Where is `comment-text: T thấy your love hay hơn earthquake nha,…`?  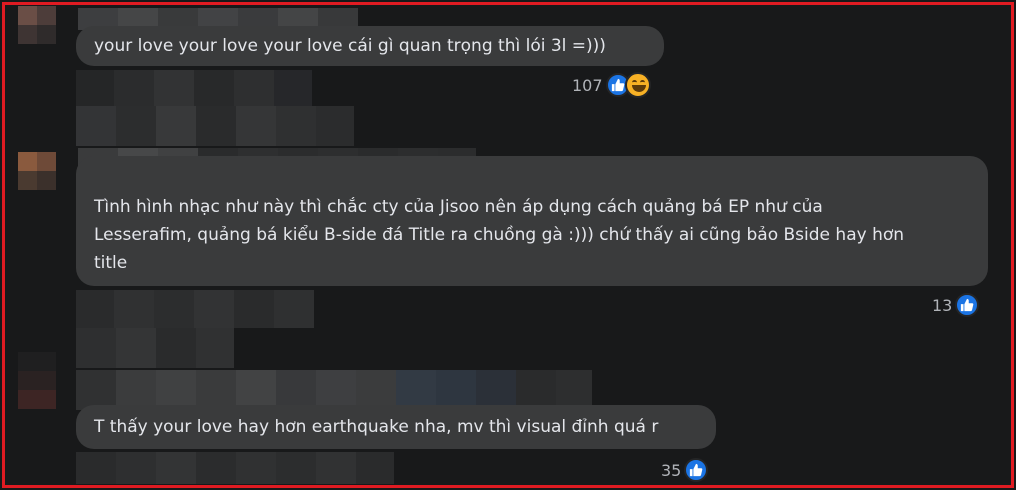 comment-text: T thấy your love hay hơn earthquake nha,… is located at coordinates (376, 427).